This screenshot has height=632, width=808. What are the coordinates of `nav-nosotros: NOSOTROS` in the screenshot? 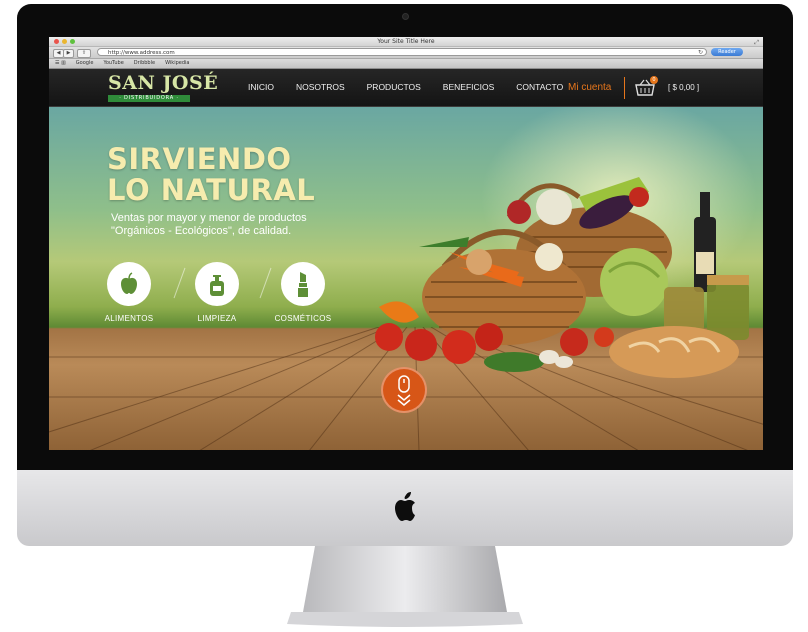 It's located at (320, 87).